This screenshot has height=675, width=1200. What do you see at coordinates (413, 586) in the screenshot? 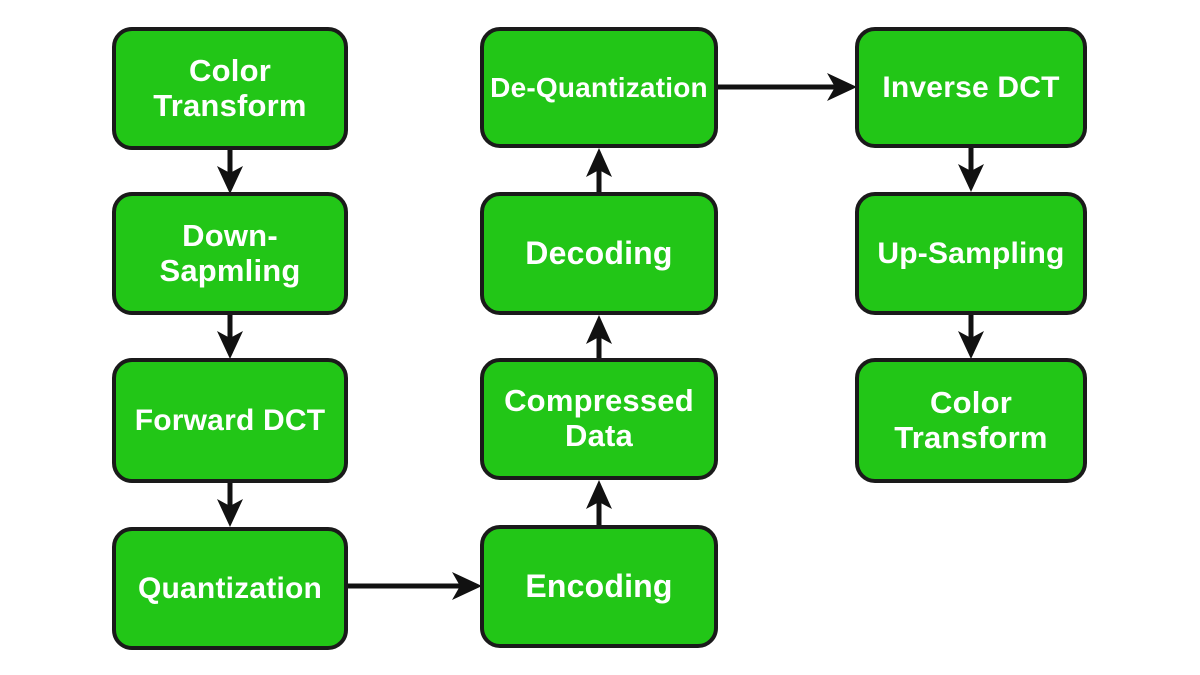
I see `edge-quantization-to-encoding` at bounding box center [413, 586].